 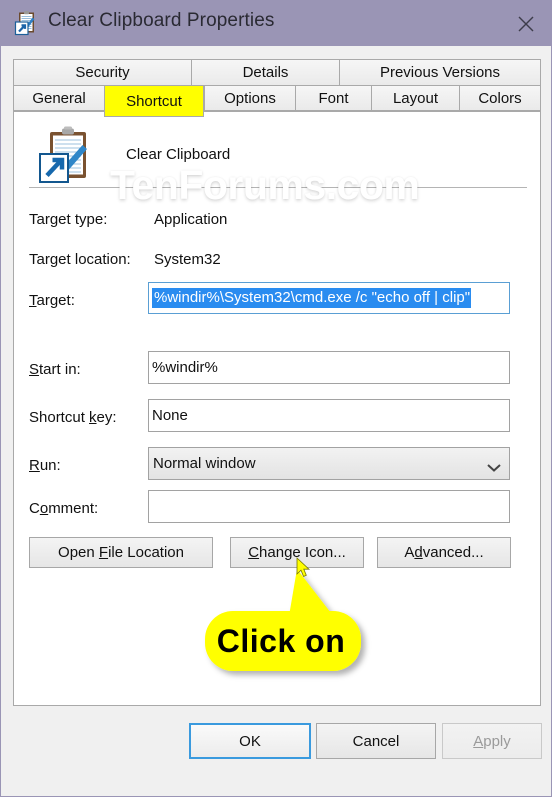 I want to click on tab-label: Layout, so click(x=415, y=98).